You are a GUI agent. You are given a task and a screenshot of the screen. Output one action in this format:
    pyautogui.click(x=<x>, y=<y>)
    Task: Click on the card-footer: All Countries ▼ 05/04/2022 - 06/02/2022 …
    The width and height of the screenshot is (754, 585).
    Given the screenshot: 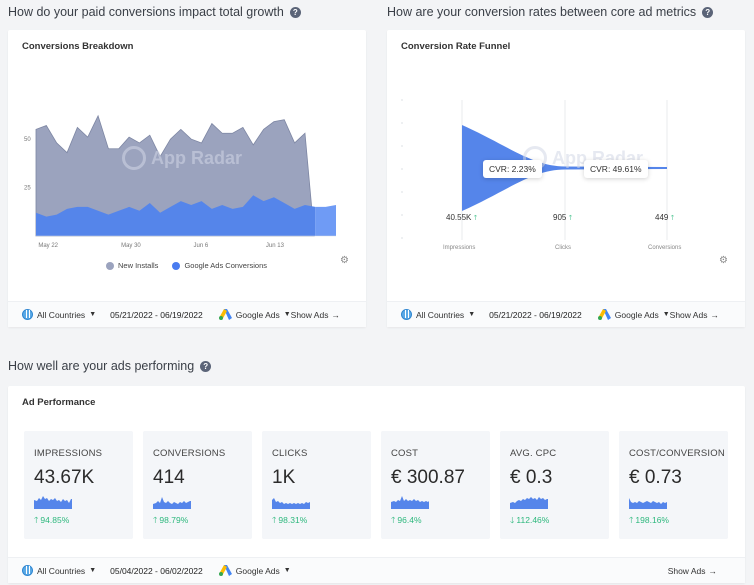 What is the action you would take?
    pyautogui.click(x=376, y=570)
    